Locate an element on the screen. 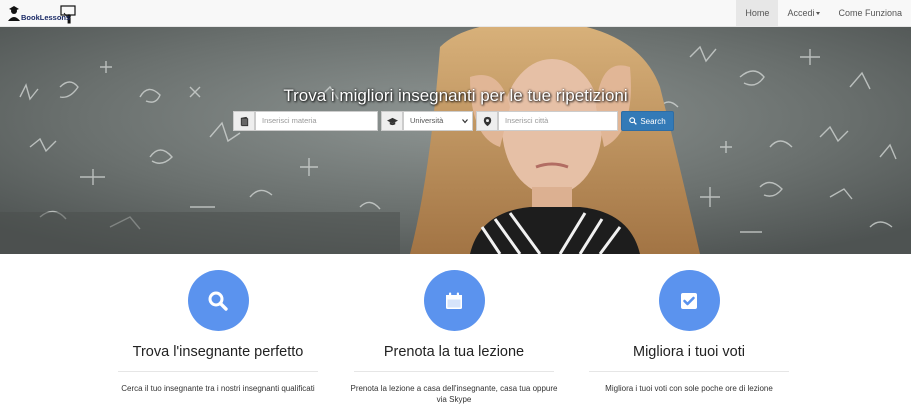 This screenshot has width=911, height=409. nav-come-funziona-label: Come Funziona is located at coordinates (870, 13).